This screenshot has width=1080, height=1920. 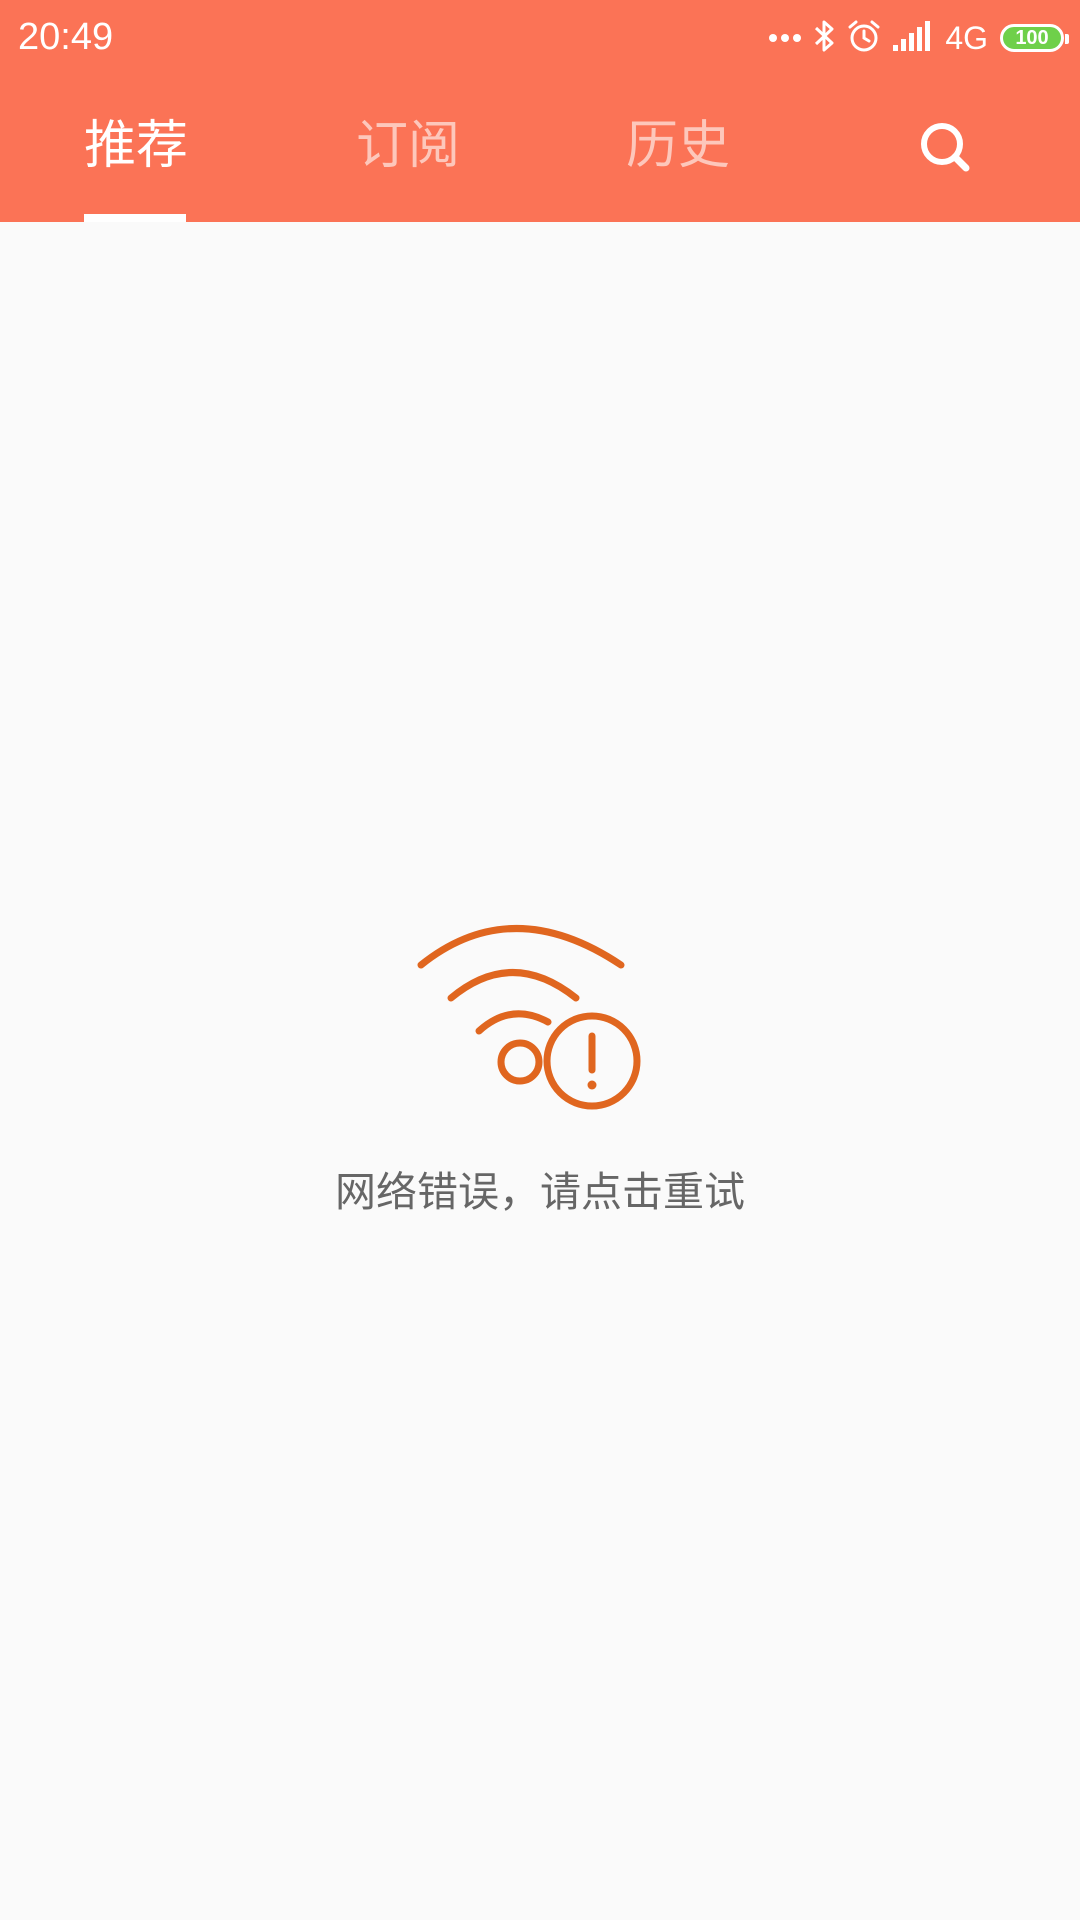 What do you see at coordinates (408, 146) in the screenshot?
I see `tab-subscribe: 订阅` at bounding box center [408, 146].